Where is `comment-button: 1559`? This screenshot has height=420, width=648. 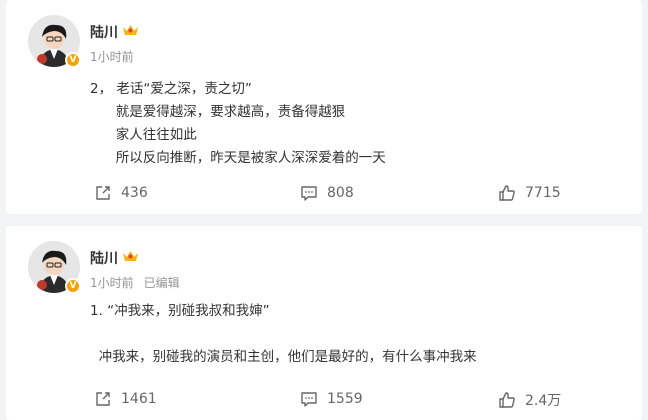
comment-button: 1559 is located at coordinates (331, 399).